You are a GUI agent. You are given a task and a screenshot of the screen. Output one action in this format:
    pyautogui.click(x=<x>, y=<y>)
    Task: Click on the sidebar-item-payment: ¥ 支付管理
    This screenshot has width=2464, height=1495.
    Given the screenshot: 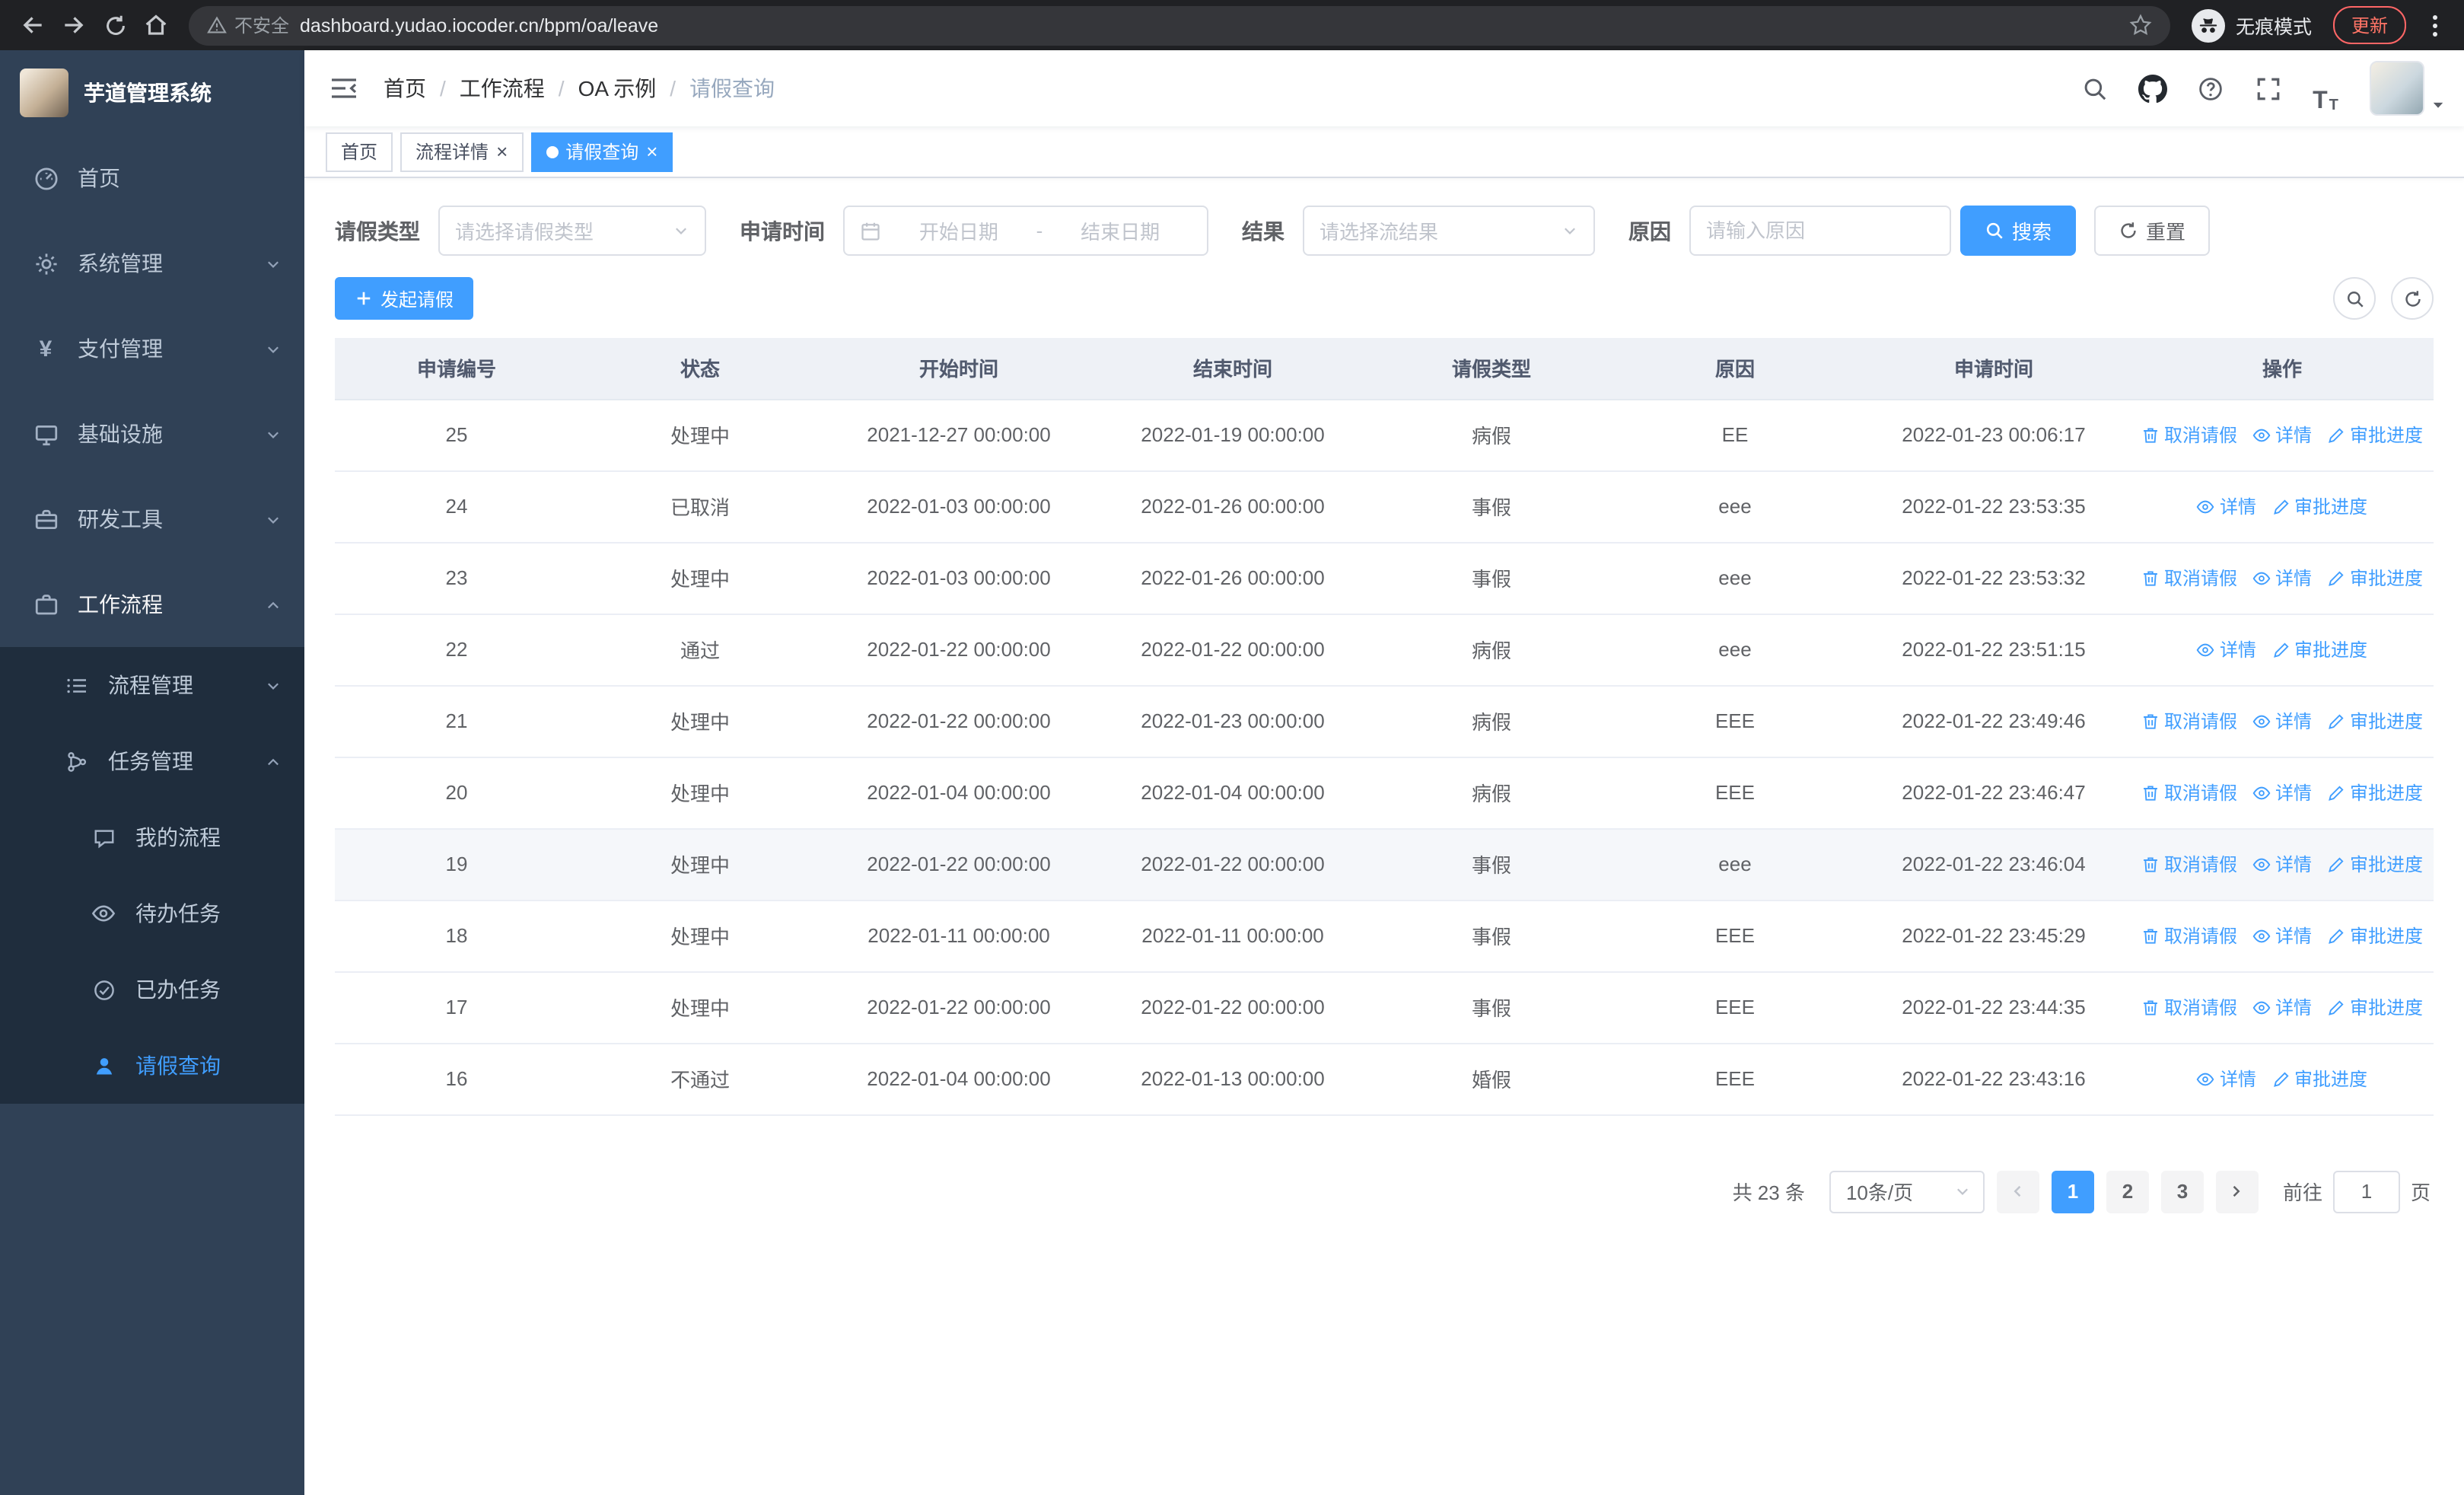 What is the action you would take?
    pyautogui.click(x=152, y=348)
    